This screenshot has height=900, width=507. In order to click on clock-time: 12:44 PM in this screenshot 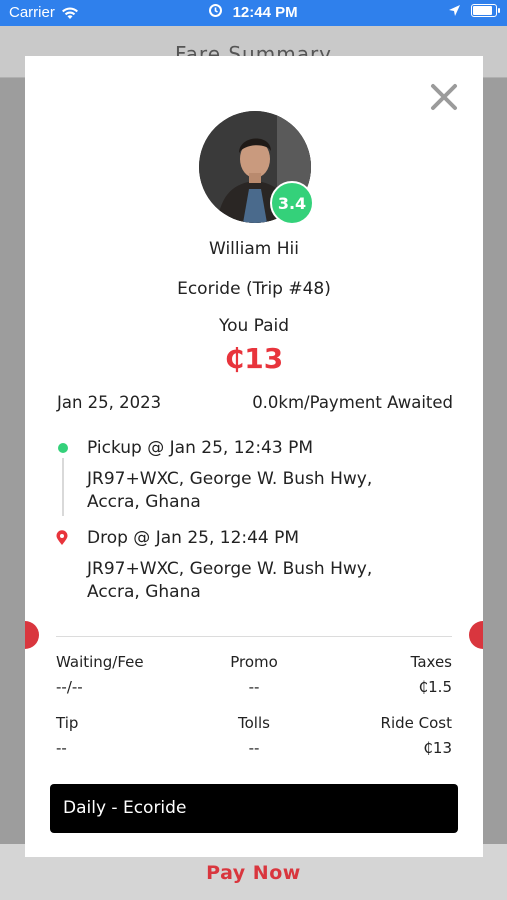, I will do `click(265, 12)`.